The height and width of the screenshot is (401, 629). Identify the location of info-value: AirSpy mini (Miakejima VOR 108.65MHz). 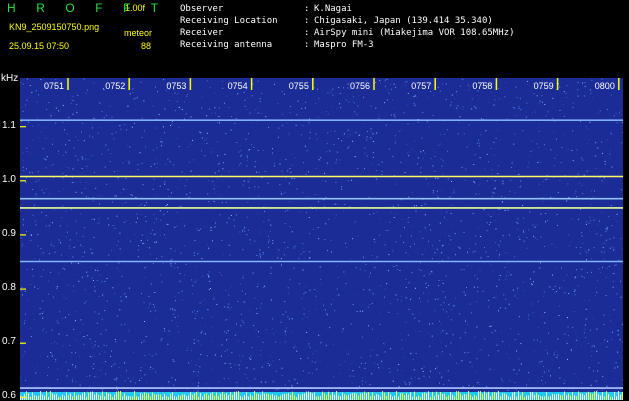
(414, 33).